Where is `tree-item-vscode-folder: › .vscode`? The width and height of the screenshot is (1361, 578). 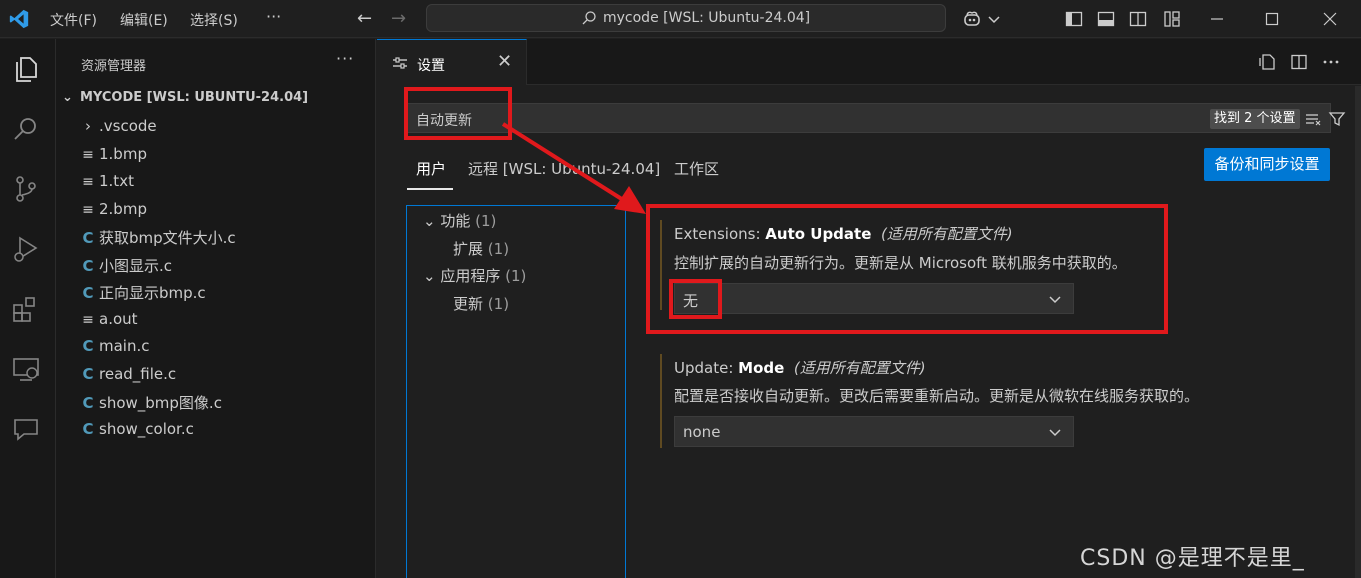 tree-item-vscode-folder: › .vscode is located at coordinates (117, 128).